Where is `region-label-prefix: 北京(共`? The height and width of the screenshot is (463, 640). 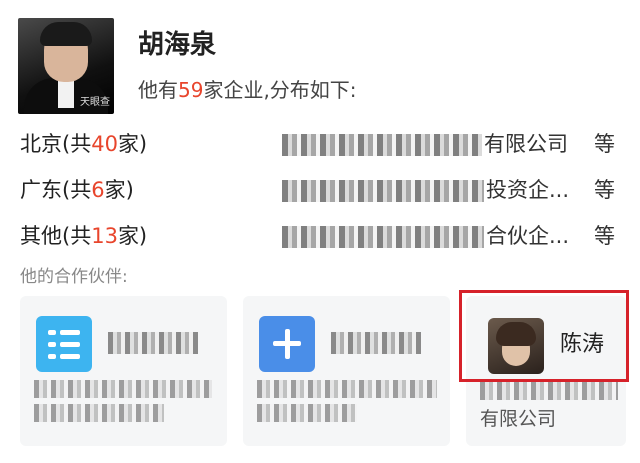 region-label-prefix: 北京(共 is located at coordinates (56, 144).